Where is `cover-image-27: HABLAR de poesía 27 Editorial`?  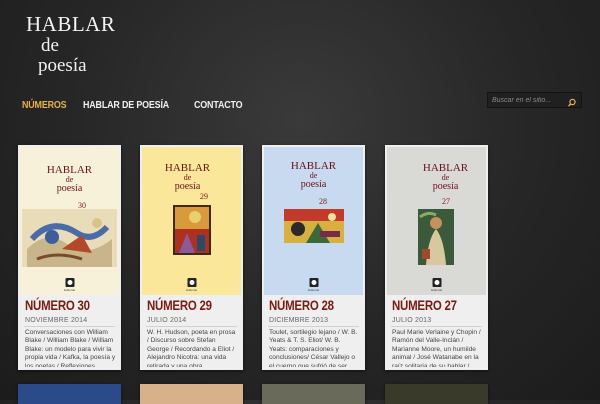 cover-image-27: HABLAR de poesía 27 Editorial is located at coordinates (436, 221).